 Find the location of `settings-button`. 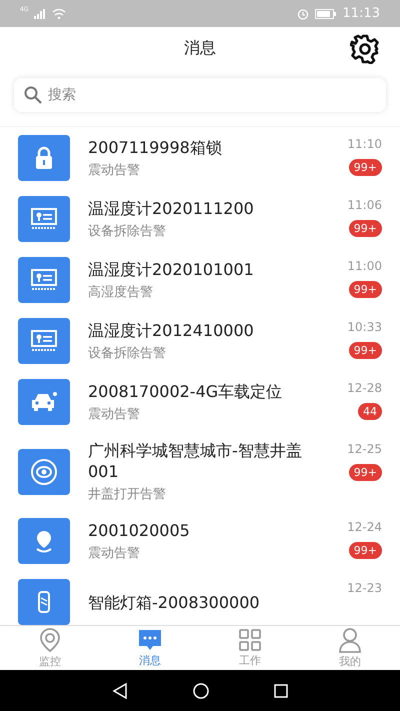

settings-button is located at coordinates (365, 49).